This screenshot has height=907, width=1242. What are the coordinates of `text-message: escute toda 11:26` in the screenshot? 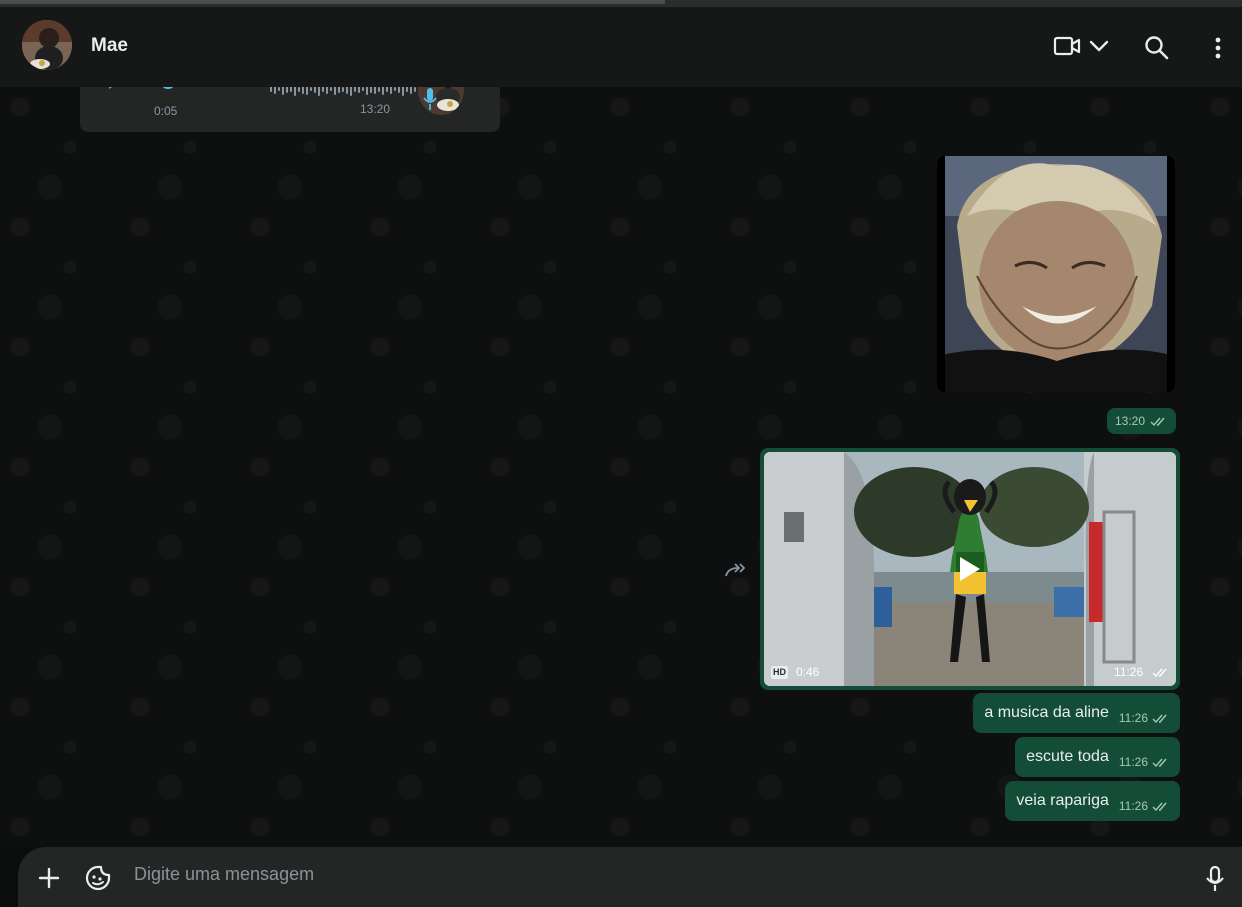 It's located at (1097, 757).